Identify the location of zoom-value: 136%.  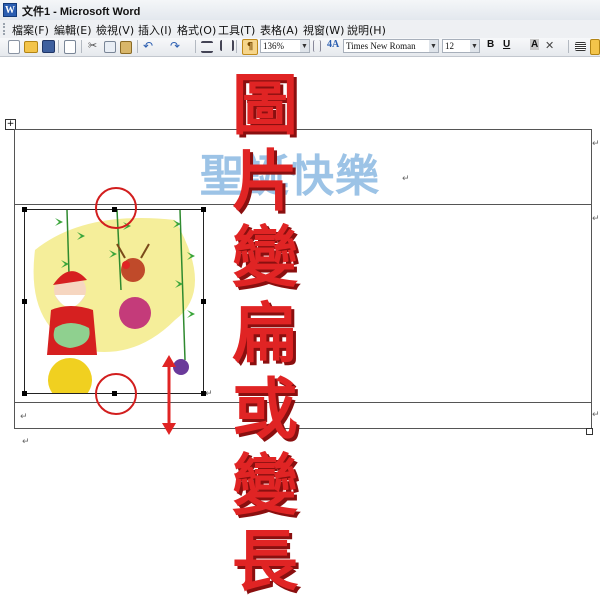
(273, 46).